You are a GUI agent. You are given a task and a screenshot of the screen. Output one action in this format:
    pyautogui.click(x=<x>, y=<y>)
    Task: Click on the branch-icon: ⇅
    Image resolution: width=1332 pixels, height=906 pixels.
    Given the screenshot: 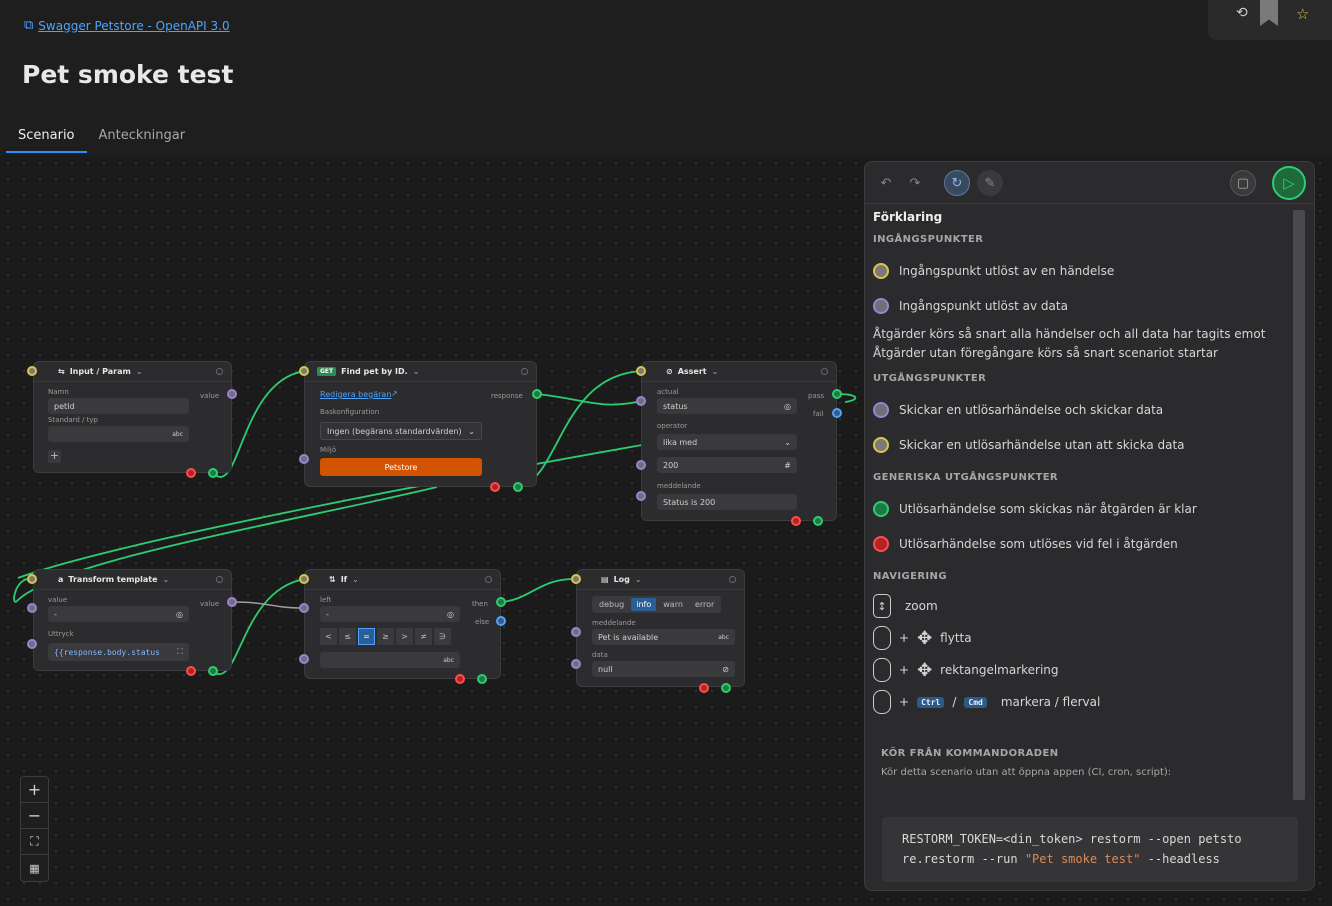 What is the action you would take?
    pyautogui.click(x=332, y=579)
    